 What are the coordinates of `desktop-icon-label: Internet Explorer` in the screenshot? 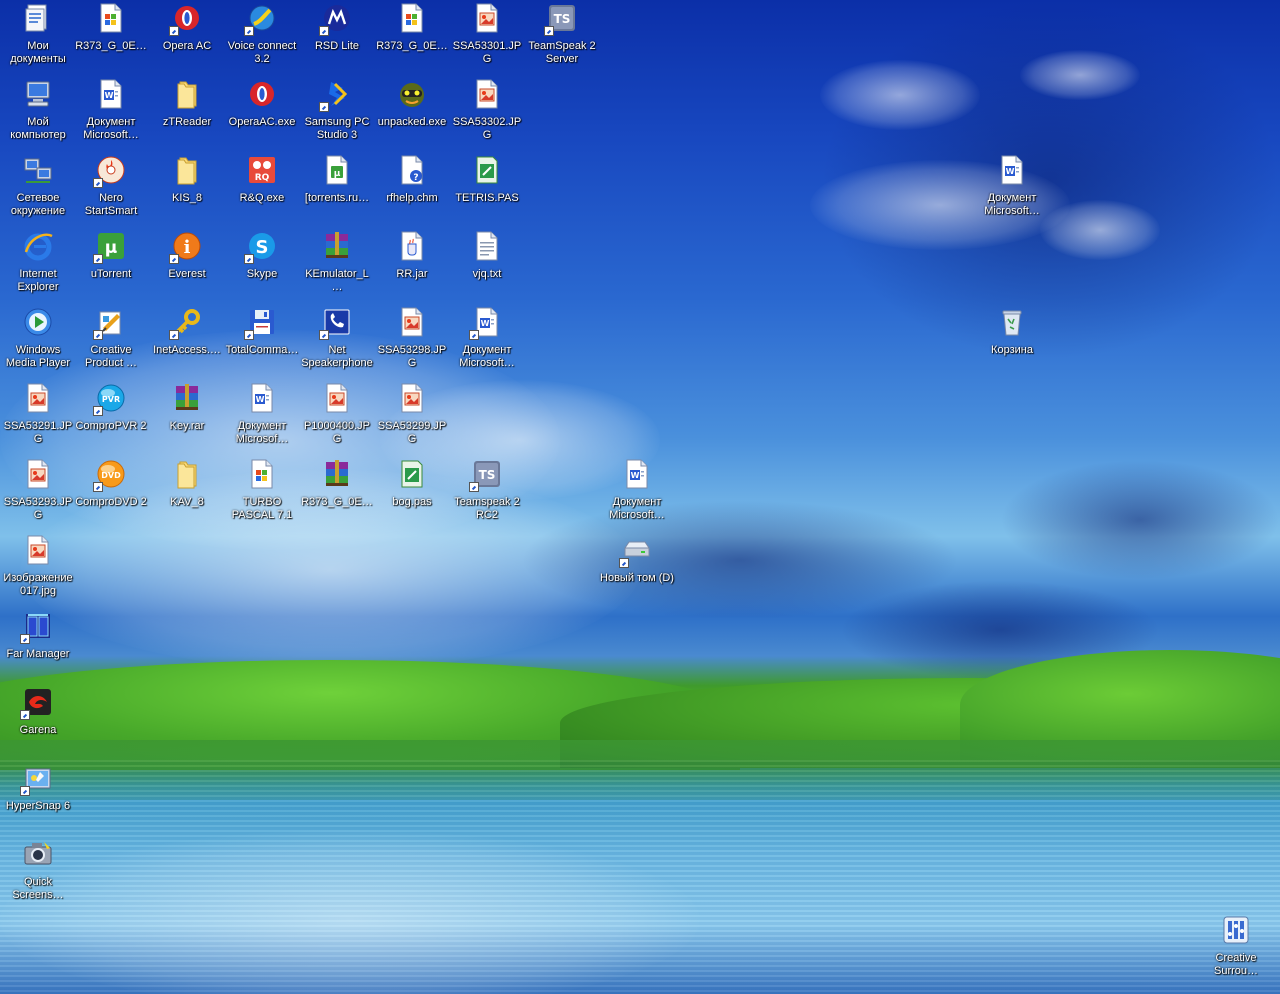 It's located at (38, 280).